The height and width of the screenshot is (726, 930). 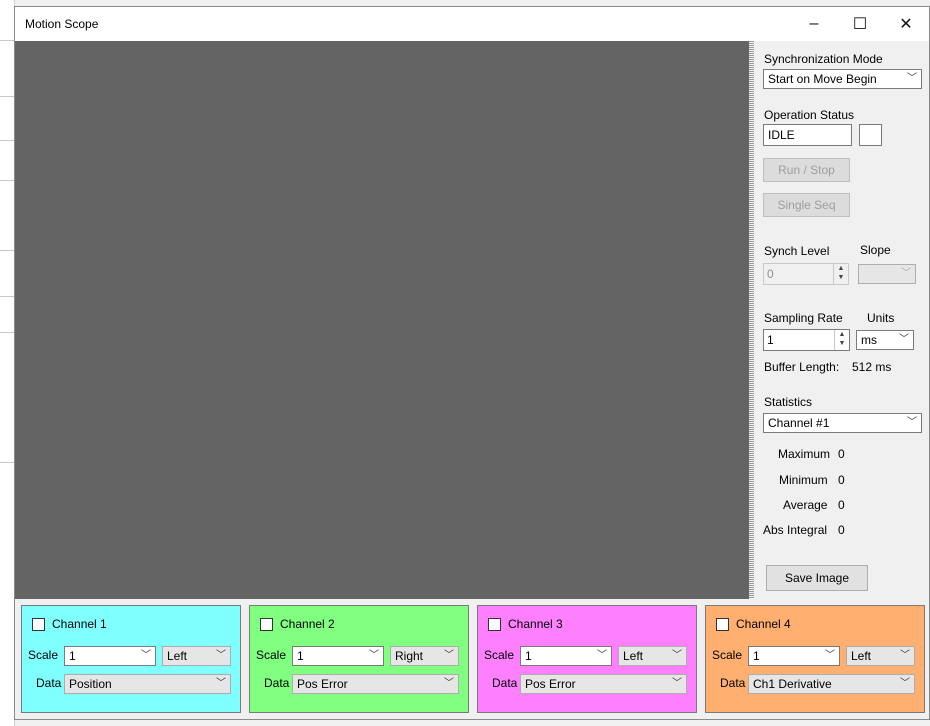 What do you see at coordinates (872, 367) in the screenshot?
I see `buffer-length-value: 512 ms` at bounding box center [872, 367].